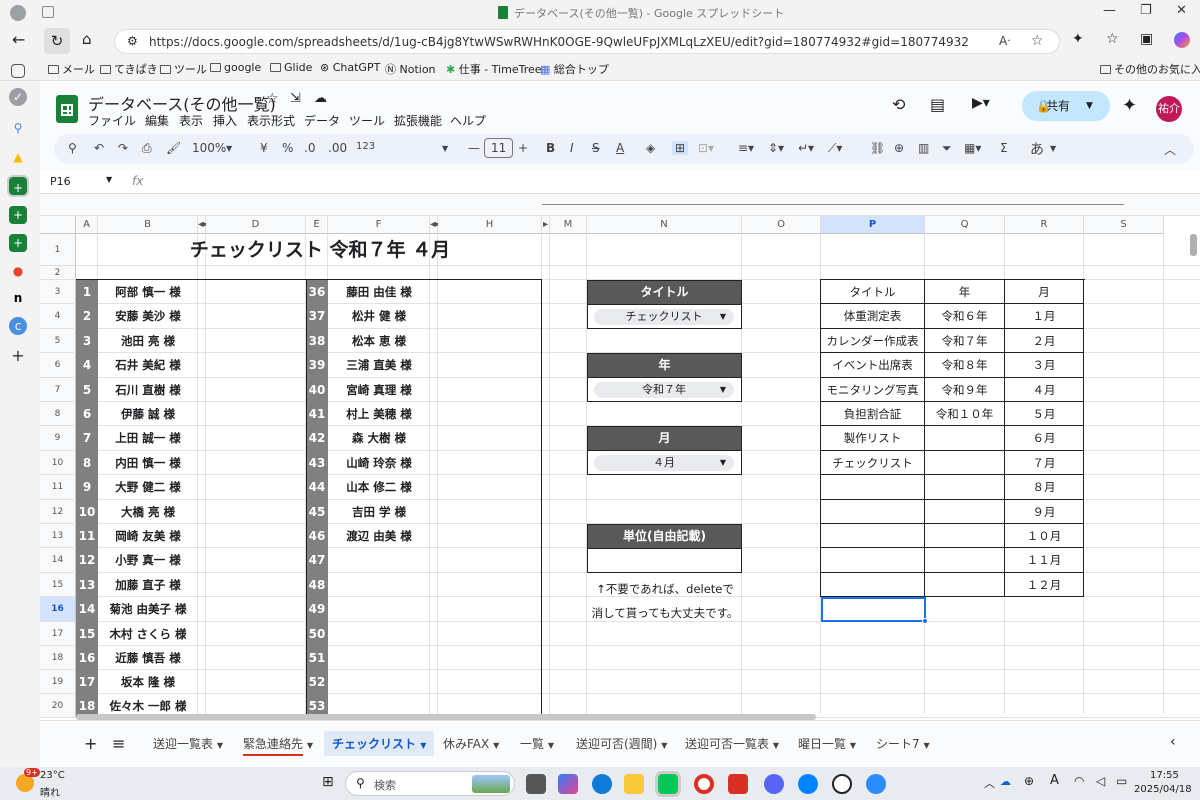  Describe the element at coordinates (898, 104) in the screenshot. I see `version-history-icon: ⟲` at that location.